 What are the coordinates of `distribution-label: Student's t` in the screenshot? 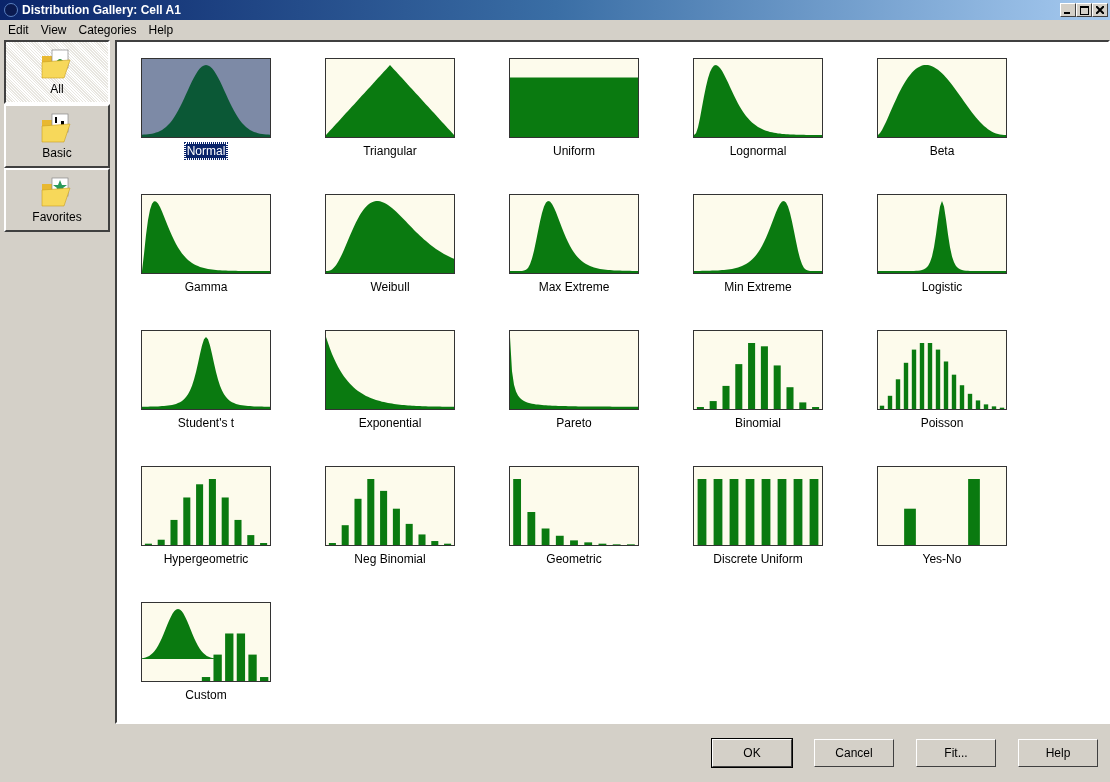 It's located at (206, 423).